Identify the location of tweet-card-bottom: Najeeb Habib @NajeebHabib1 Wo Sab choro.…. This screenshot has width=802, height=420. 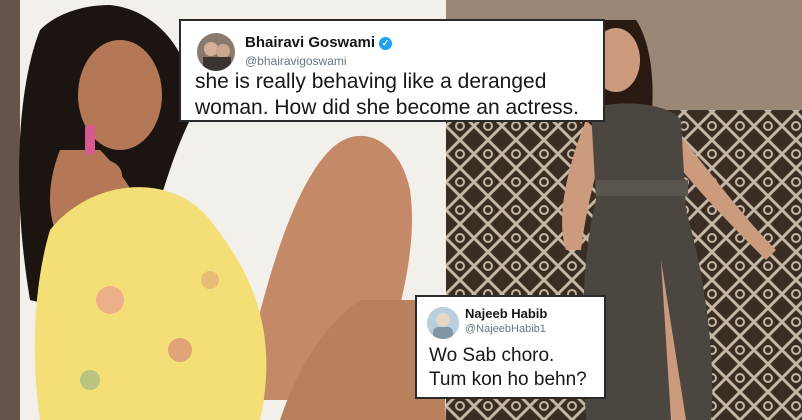
(510, 347).